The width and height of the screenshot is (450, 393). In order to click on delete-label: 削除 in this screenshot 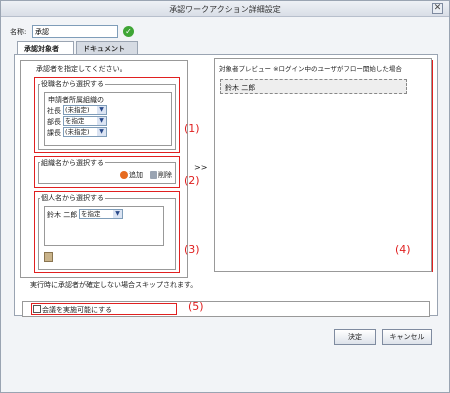, I will do `click(165, 175)`.